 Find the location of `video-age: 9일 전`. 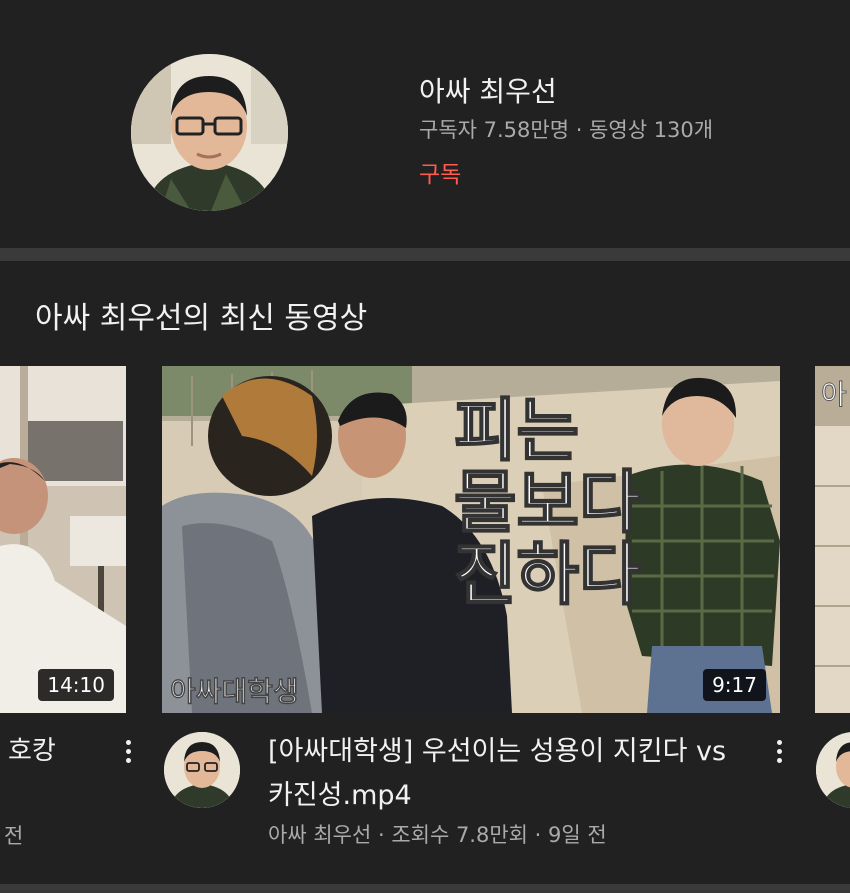

video-age: 9일 전 is located at coordinates (577, 835).